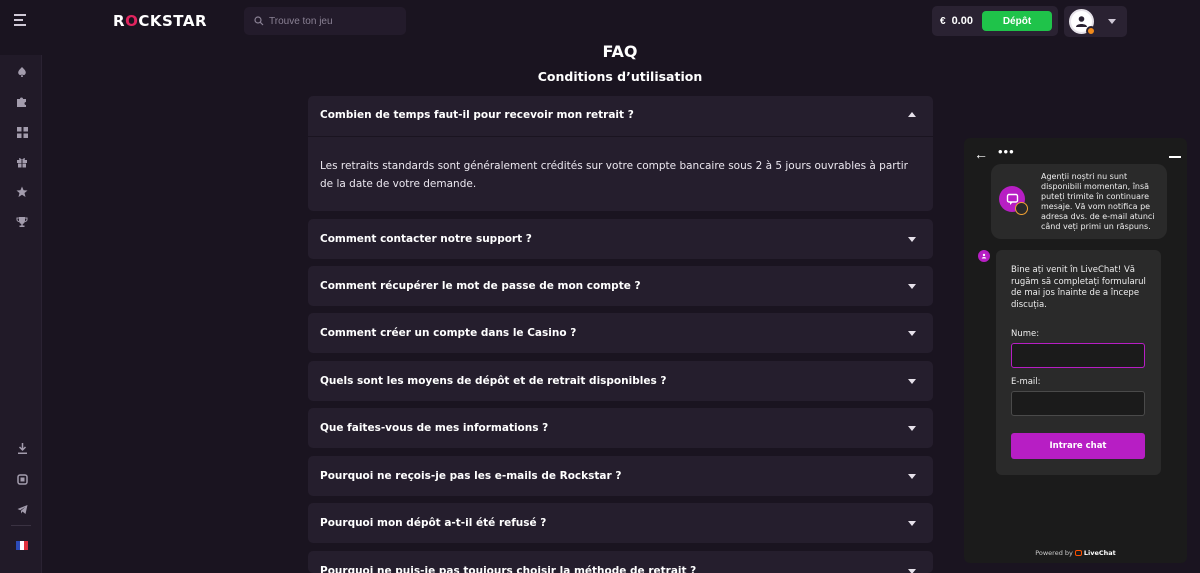 The width and height of the screenshot is (1200, 573). Describe the element at coordinates (22, 21) in the screenshot. I see `menu-toggle-icon` at that location.